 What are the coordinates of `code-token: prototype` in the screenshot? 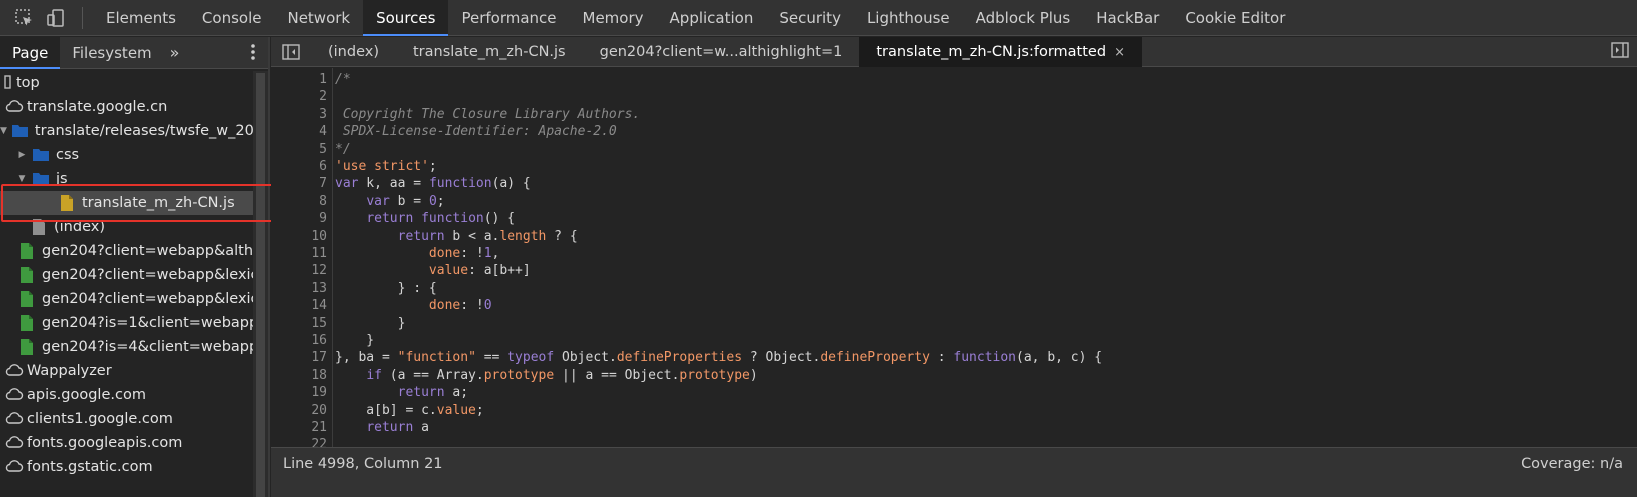 It's located at (519, 375).